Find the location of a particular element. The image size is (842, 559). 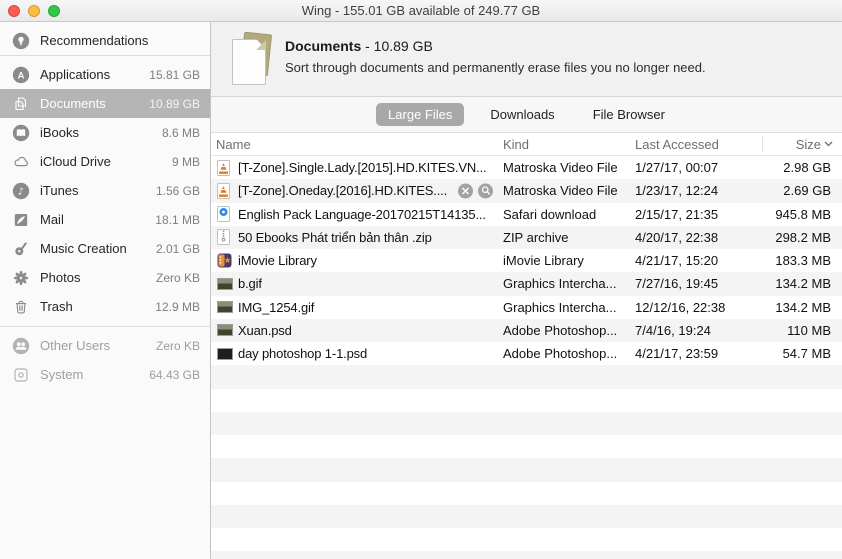

sidebar-item-photos: Photos Zero KB is located at coordinates (105, 277).